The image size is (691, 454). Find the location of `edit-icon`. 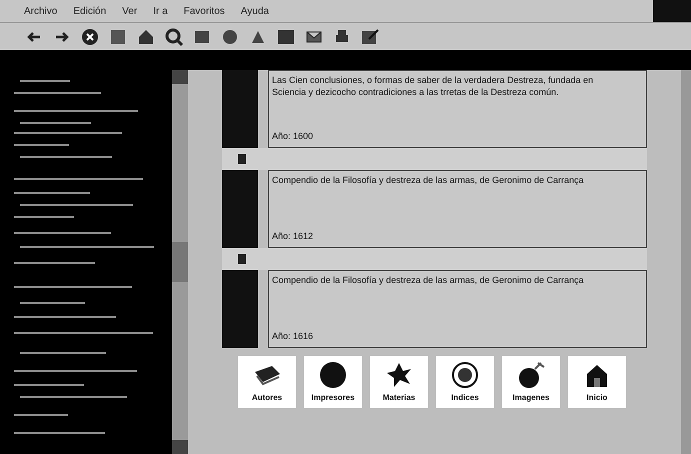

edit-icon is located at coordinates (370, 36).